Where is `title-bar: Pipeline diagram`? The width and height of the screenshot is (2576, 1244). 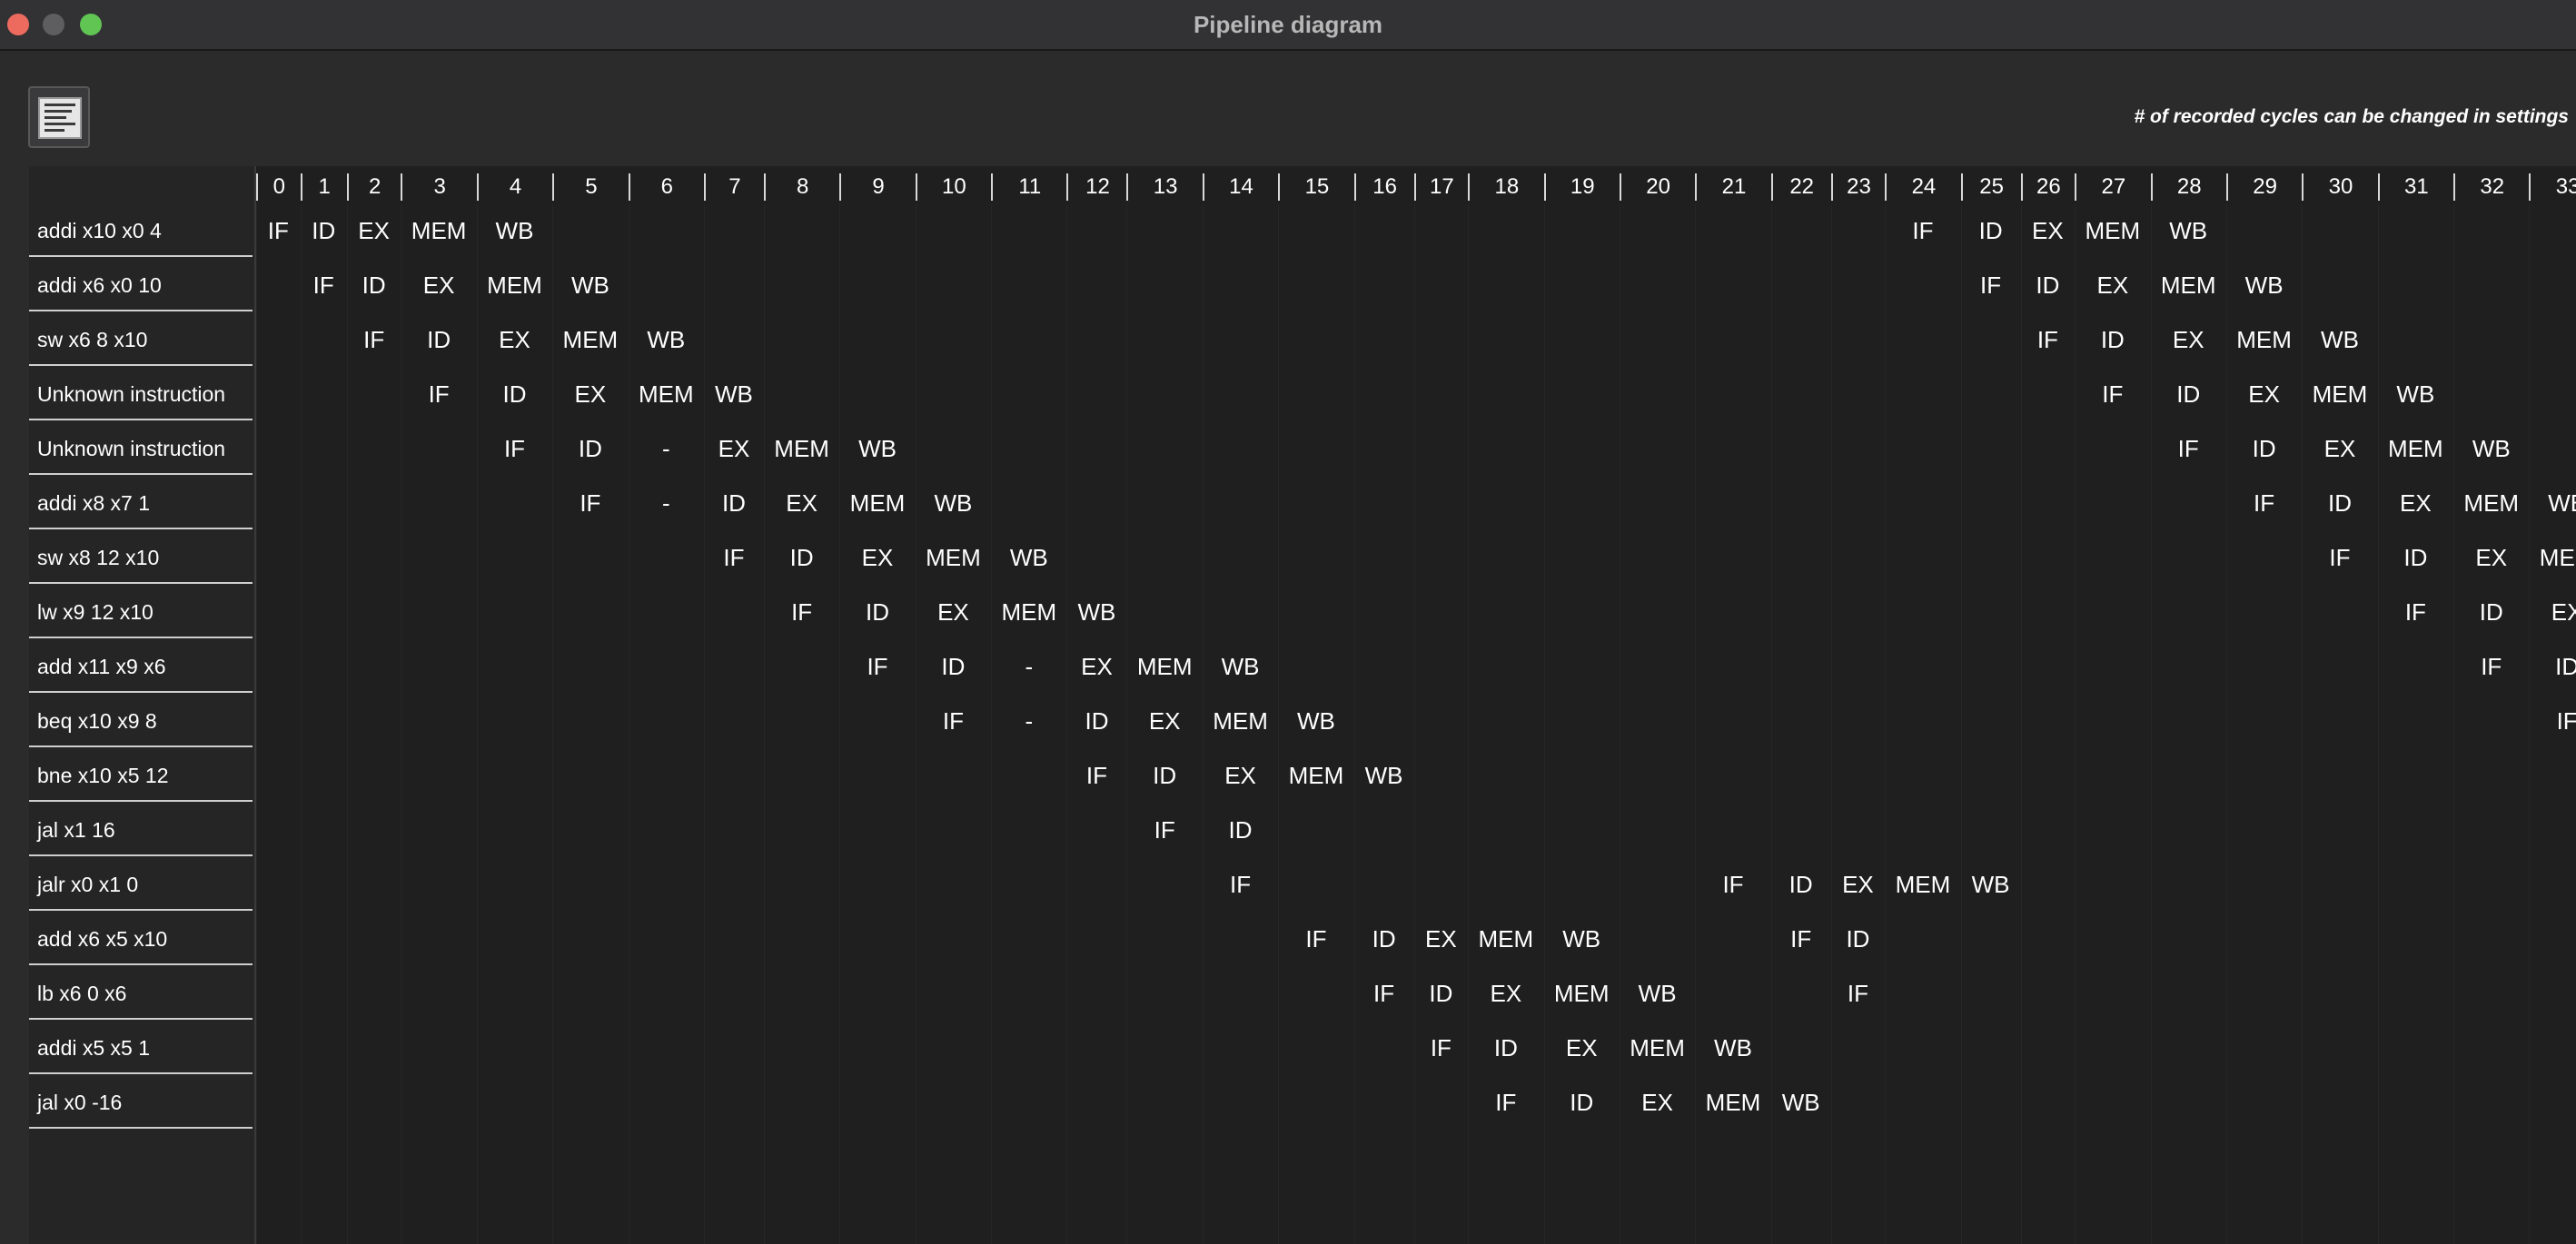
title-bar: Pipeline diagram is located at coordinates (1288, 25).